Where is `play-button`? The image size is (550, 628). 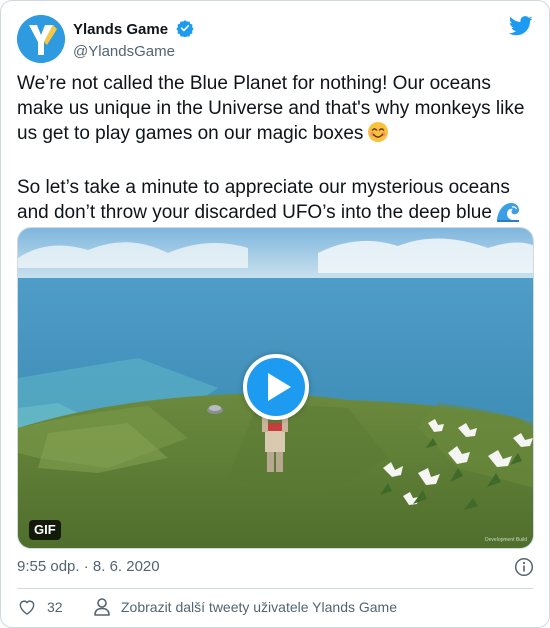 play-button is located at coordinates (276, 387).